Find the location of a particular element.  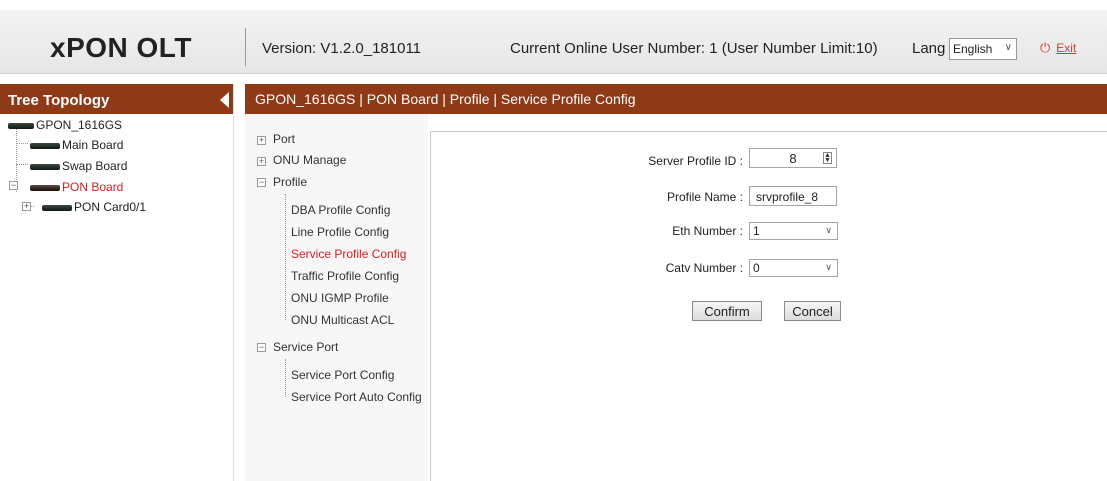

catv-number-select: 0 ∨ is located at coordinates (793, 268).